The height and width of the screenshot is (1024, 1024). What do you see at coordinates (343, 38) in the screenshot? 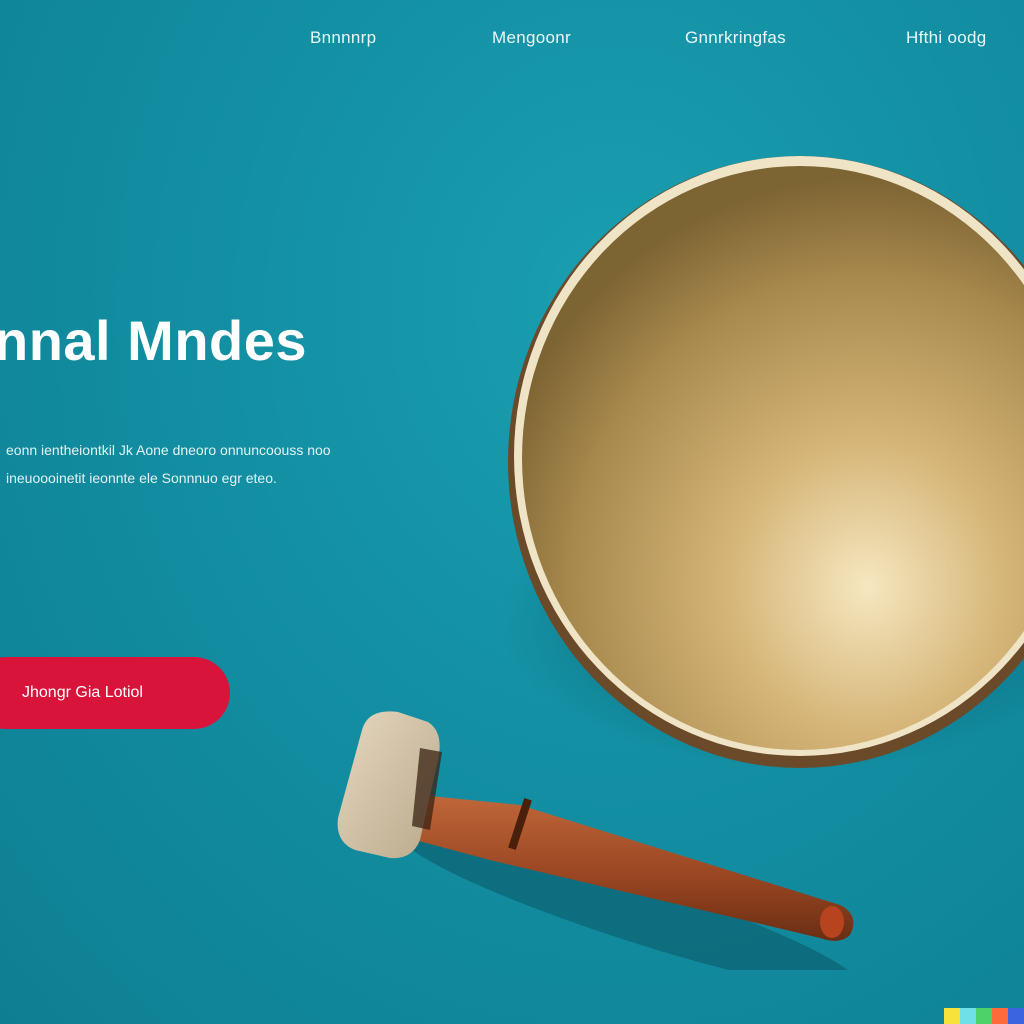
I see `nav-link-1: Bnnnnrp` at bounding box center [343, 38].